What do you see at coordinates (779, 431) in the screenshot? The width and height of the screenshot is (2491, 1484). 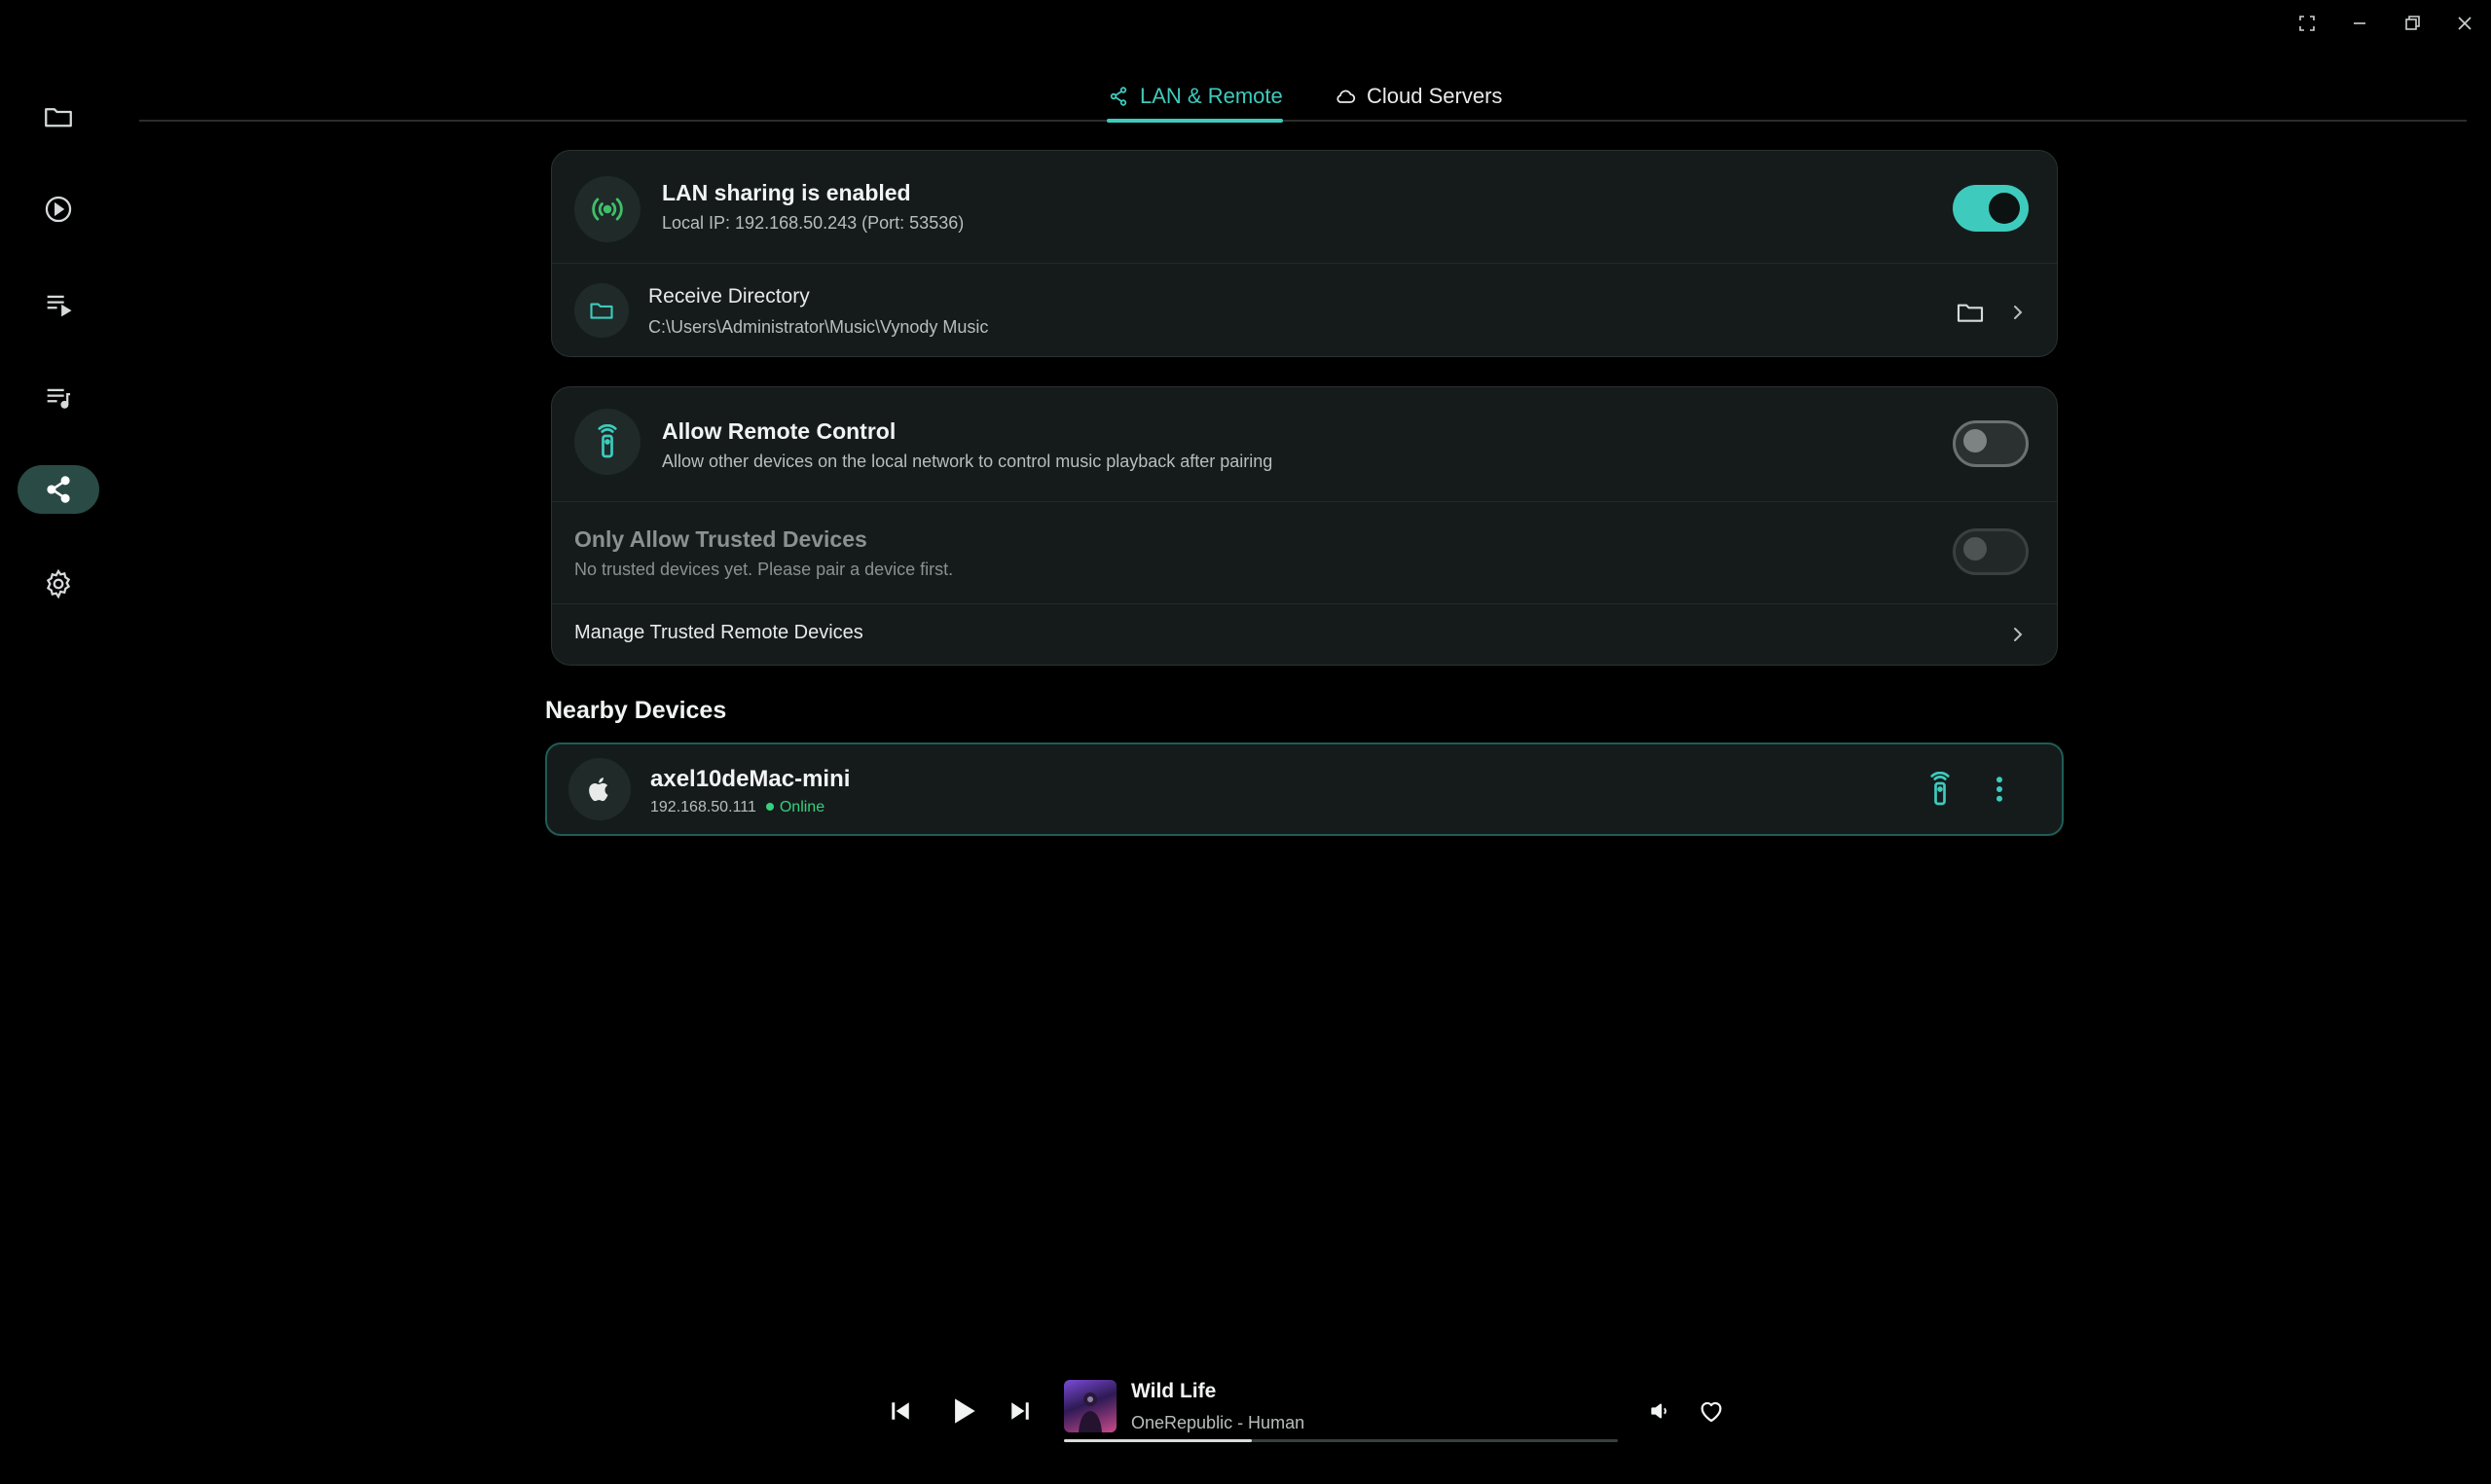 I see `remote-title: Allow Remote Control` at bounding box center [779, 431].